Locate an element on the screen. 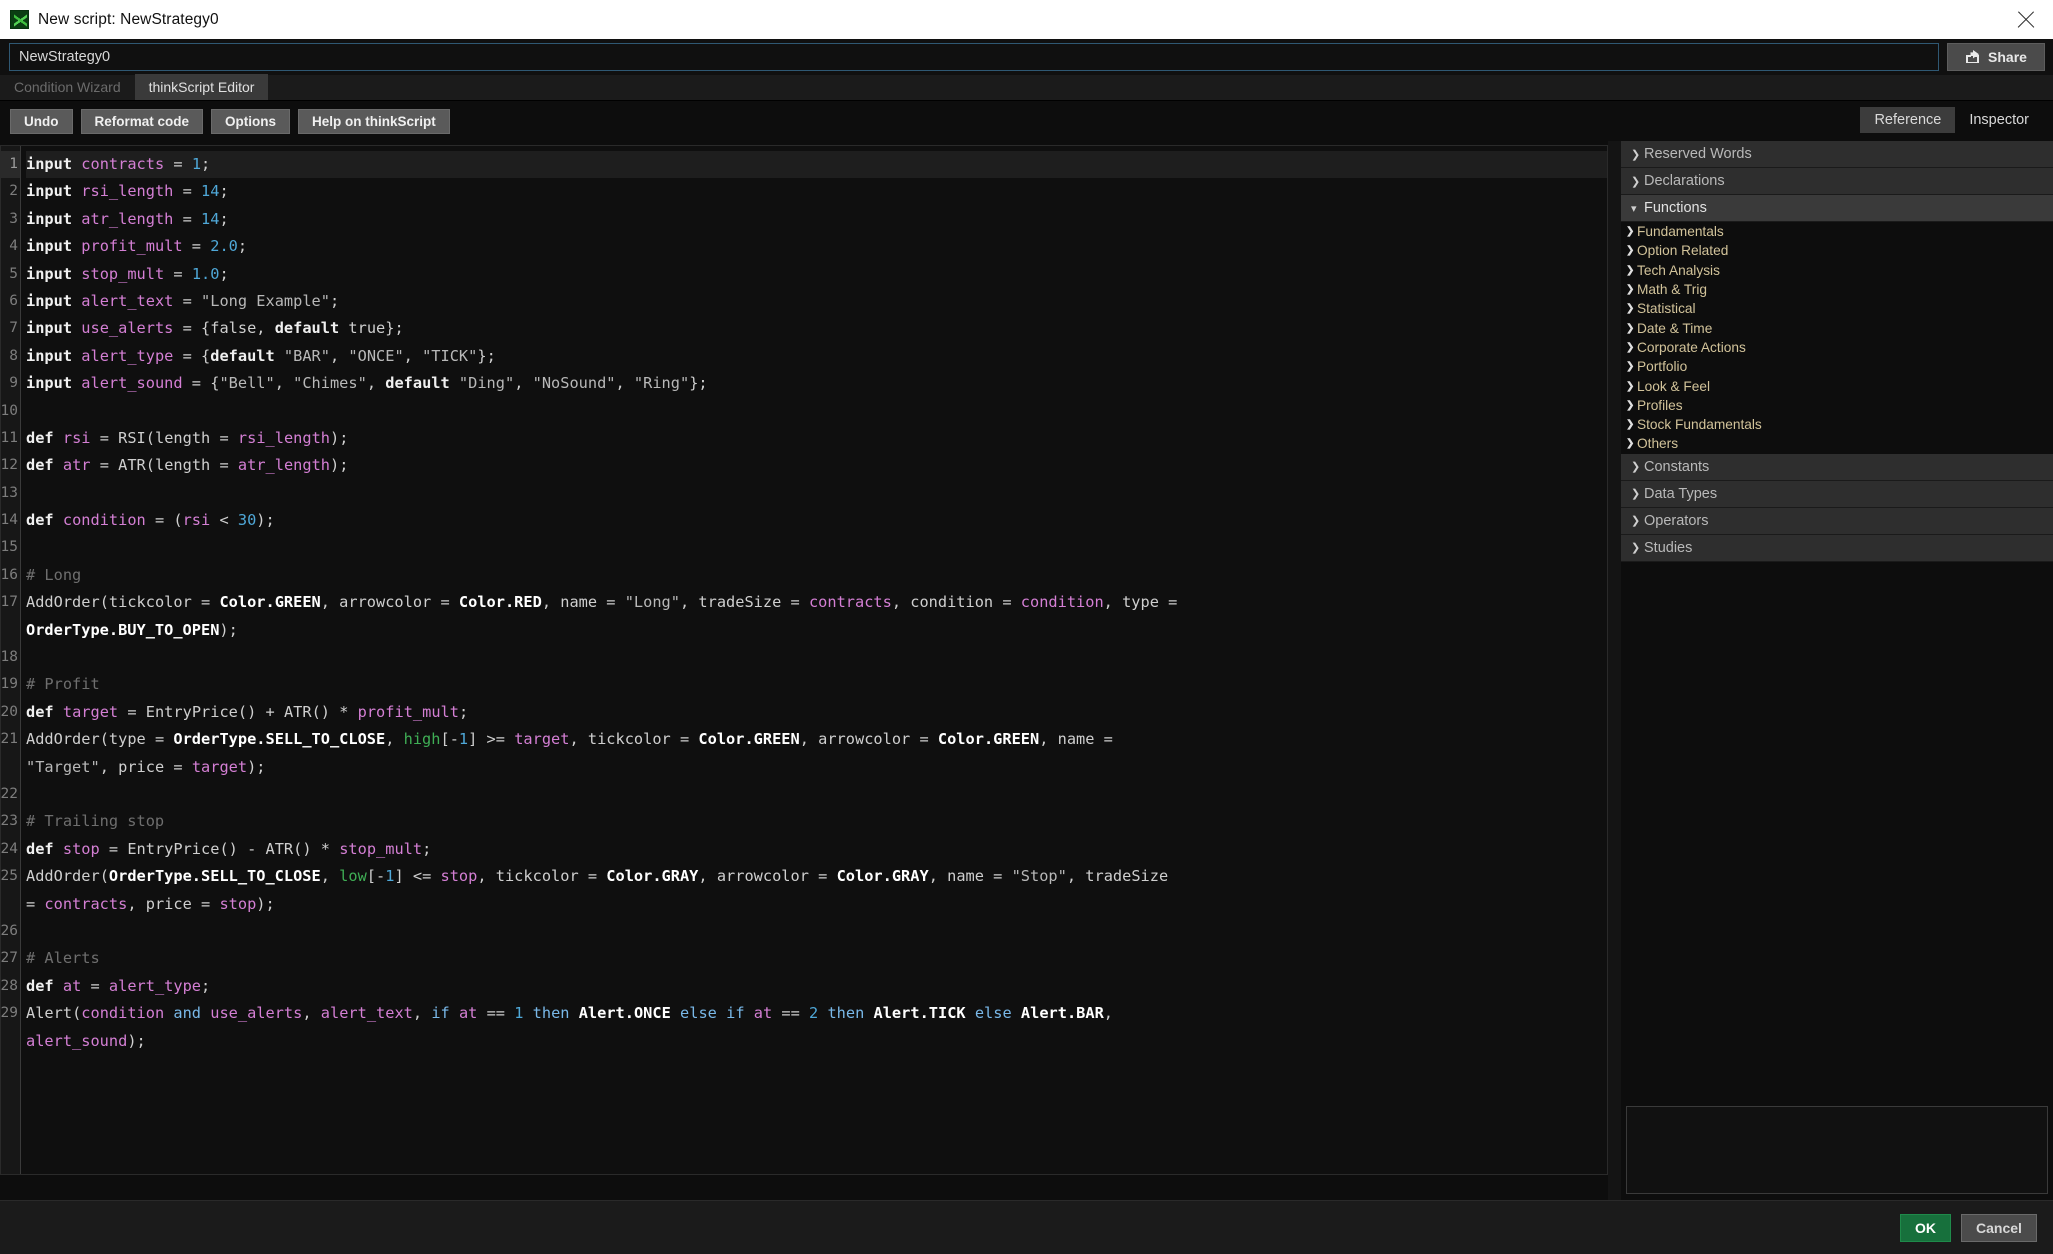 This screenshot has height=1254, width=2053. cancel-button: Cancel is located at coordinates (1999, 1227).